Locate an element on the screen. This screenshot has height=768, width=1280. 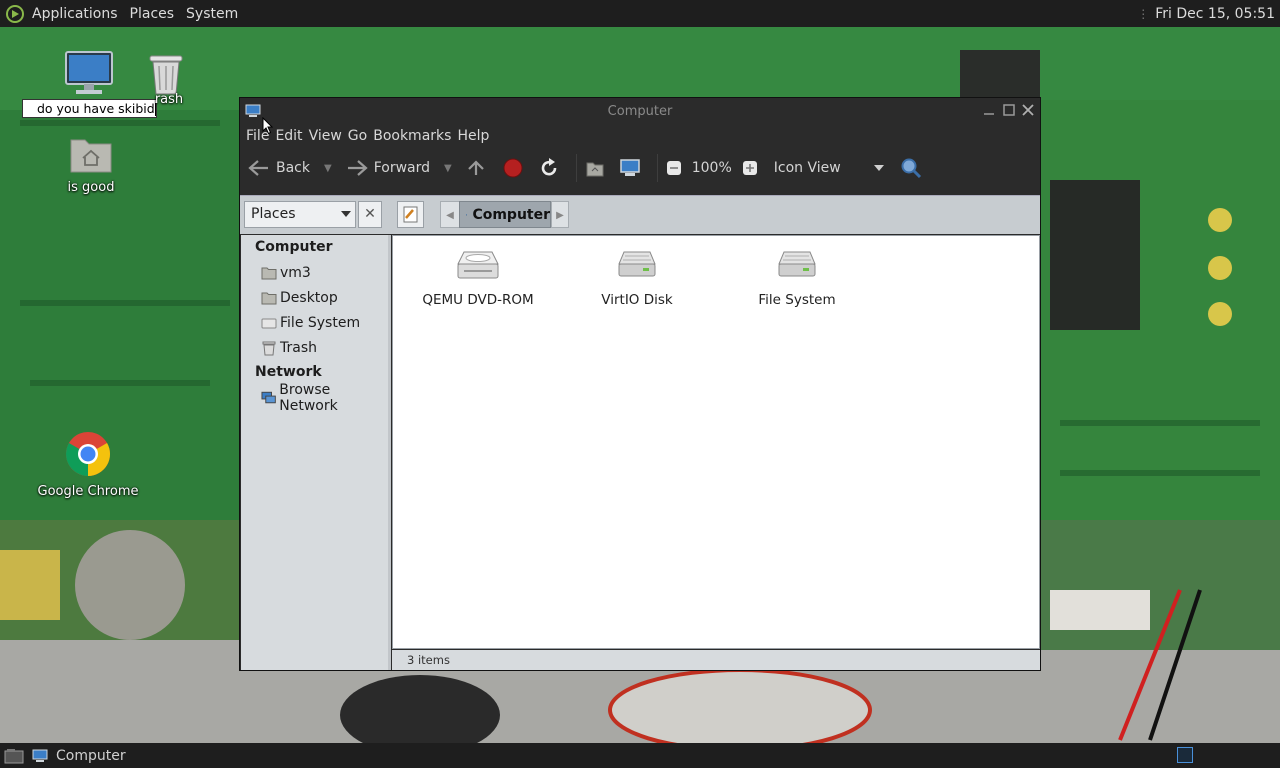
breadcrumb-scroll-left: ◀ is located at coordinates (450, 214).